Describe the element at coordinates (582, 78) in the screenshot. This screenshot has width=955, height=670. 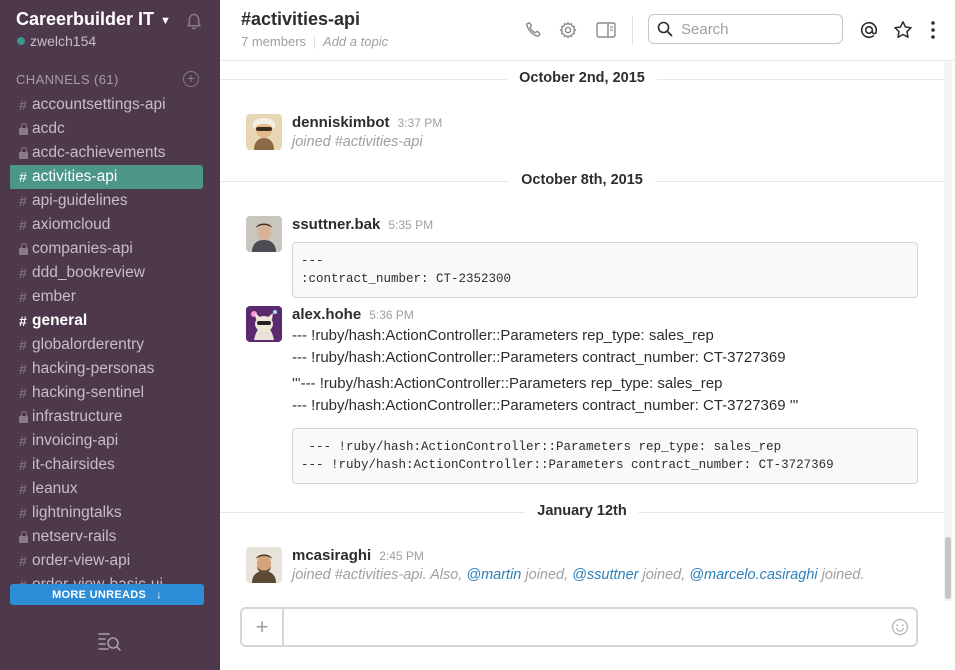
I see `day-divider-label: October 2nd, 2015` at that location.